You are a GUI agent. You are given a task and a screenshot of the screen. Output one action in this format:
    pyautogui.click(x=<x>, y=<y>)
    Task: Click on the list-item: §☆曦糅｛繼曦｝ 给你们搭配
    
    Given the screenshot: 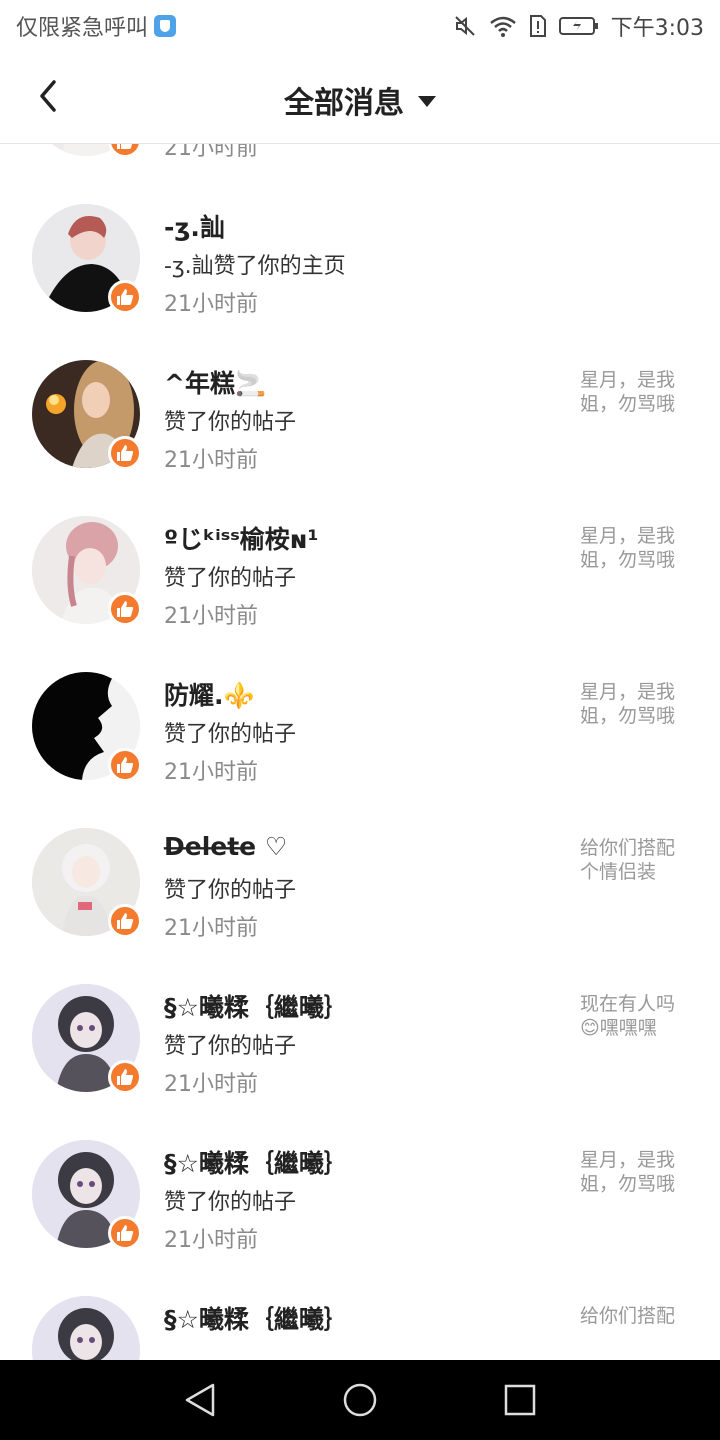 What is the action you would take?
    pyautogui.click(x=360, y=1316)
    